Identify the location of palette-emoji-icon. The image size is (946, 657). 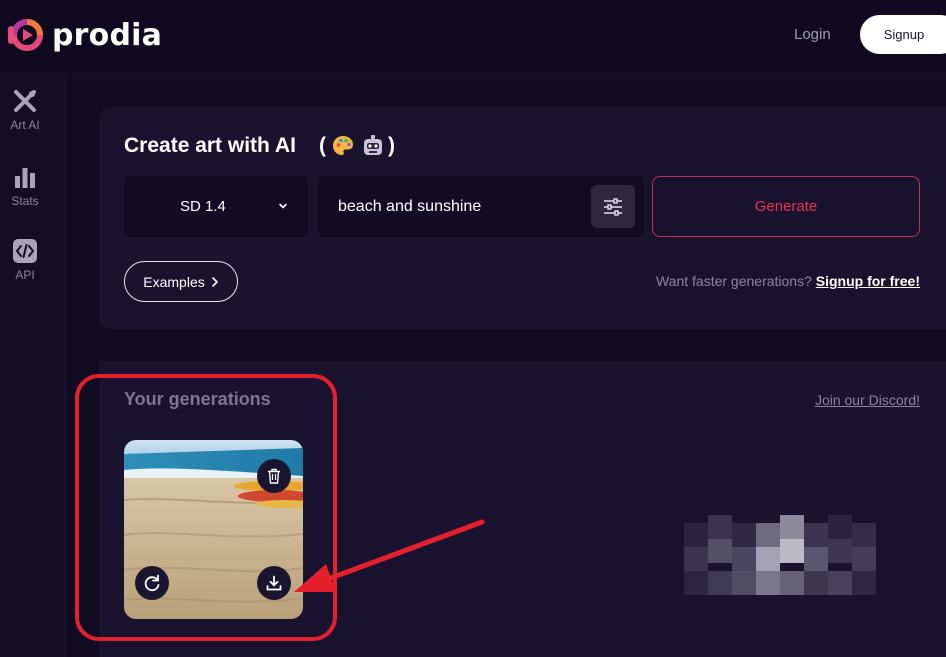
(343, 145).